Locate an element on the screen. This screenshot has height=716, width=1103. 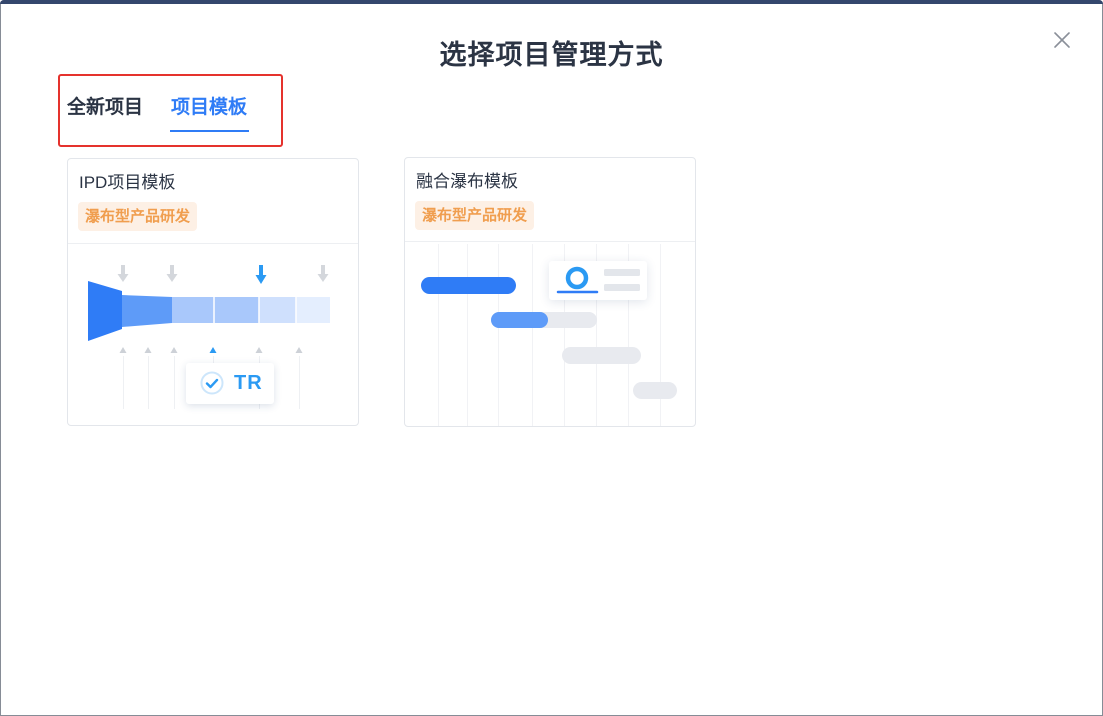
tr-review-badge: TR is located at coordinates (230, 383).